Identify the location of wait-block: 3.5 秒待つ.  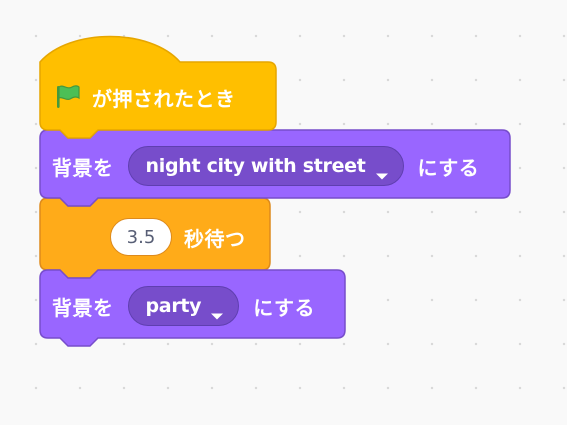
(178, 237).